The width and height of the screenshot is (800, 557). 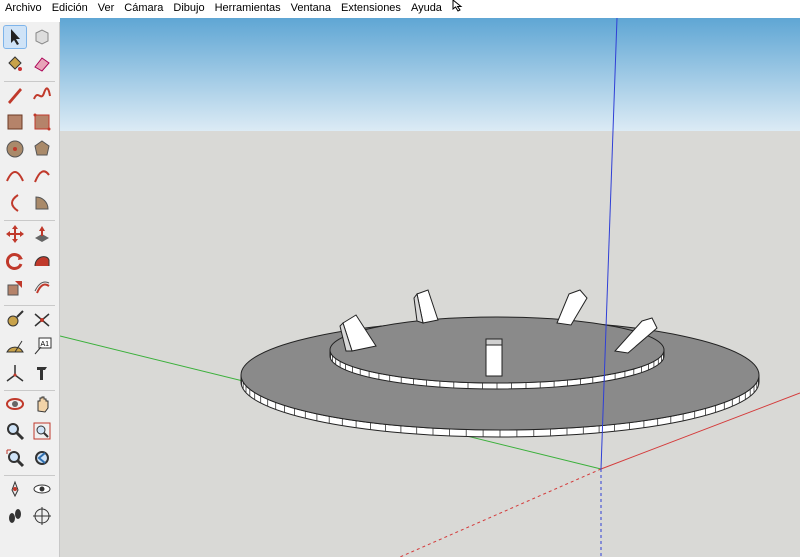 I want to click on support-center, so click(x=494, y=357).